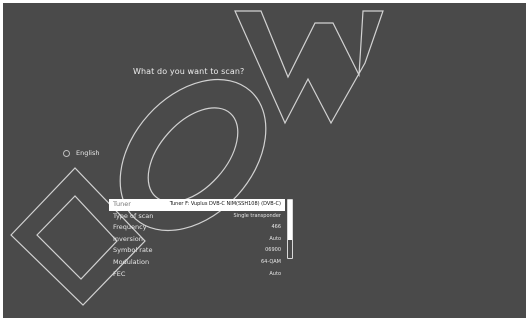 This screenshot has height=321, width=529. I want to click on settings-scrollbar, so click(290, 229).